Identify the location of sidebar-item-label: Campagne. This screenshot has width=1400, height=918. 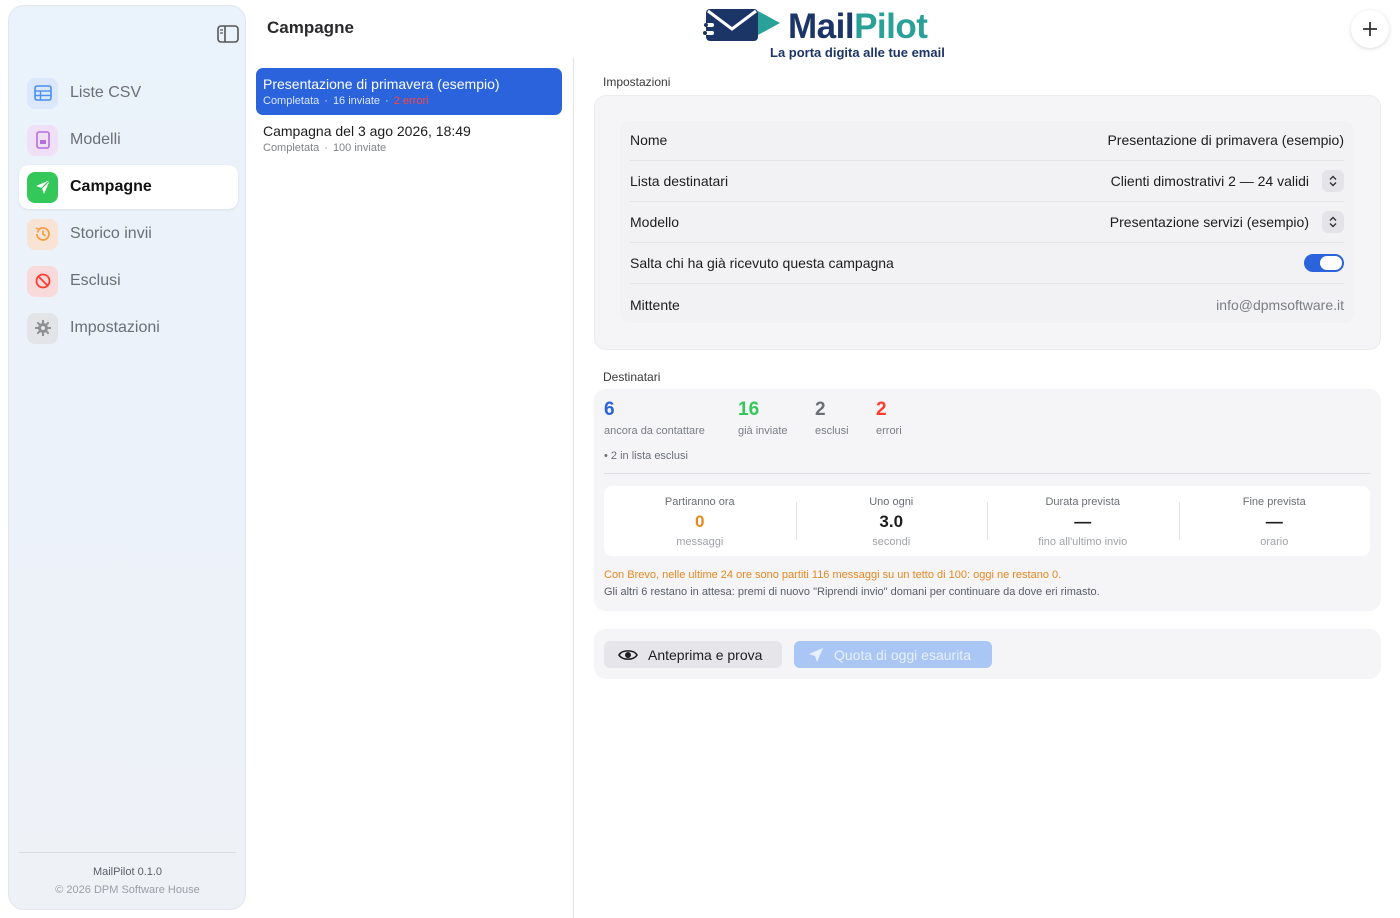
(111, 186).